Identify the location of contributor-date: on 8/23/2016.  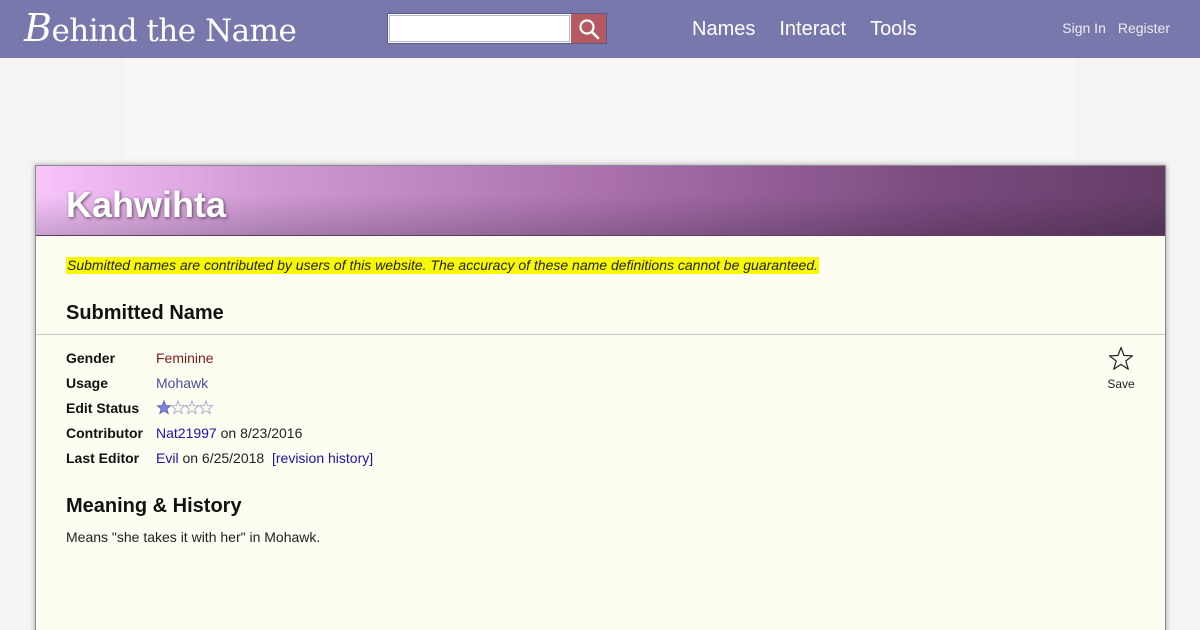
(261, 433).